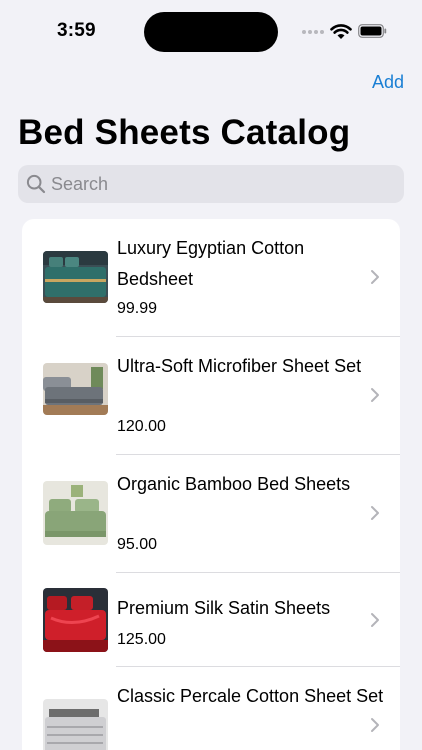  I want to click on item-name: Premium Silk Satin Sheets, so click(224, 608).